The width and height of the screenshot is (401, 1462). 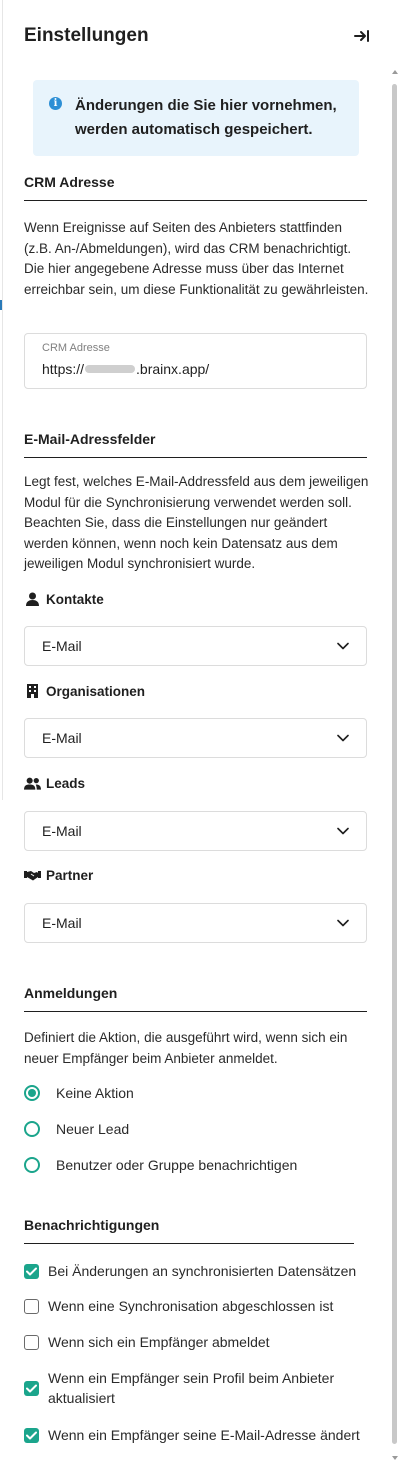 I want to click on select-organisationen-email-field: E-Mail, so click(x=195, y=738).